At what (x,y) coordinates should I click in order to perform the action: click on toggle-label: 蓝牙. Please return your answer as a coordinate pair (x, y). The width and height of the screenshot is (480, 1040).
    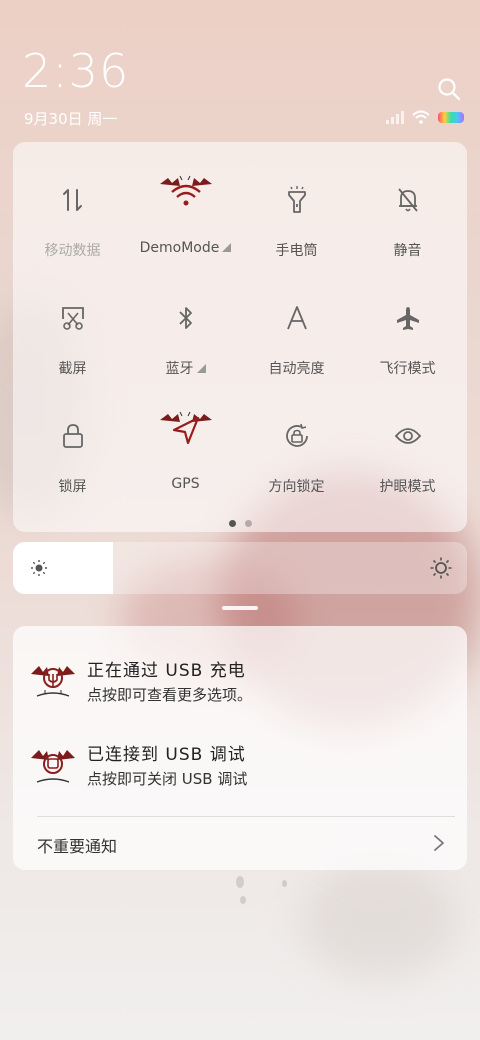
    Looking at the image, I should click on (179, 369).